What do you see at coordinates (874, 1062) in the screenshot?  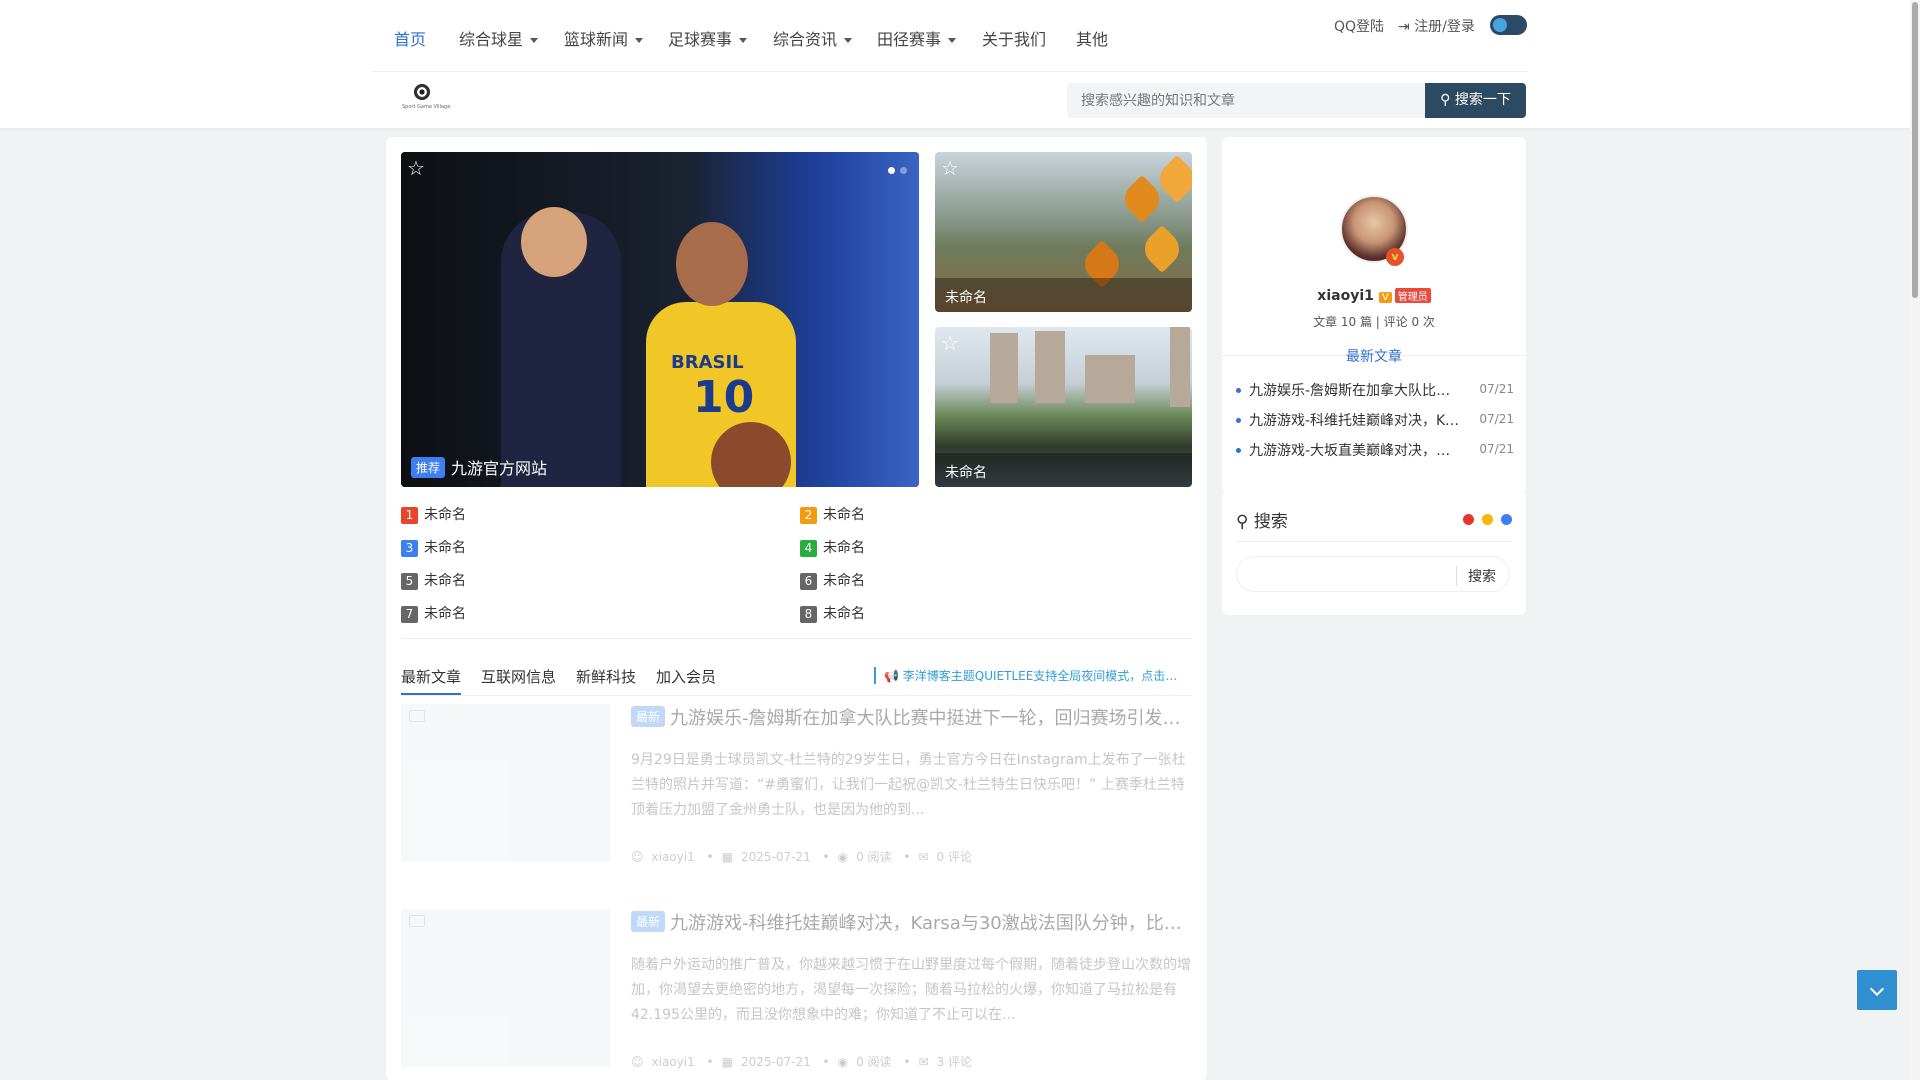 I see `article-views: 0 阅读` at bounding box center [874, 1062].